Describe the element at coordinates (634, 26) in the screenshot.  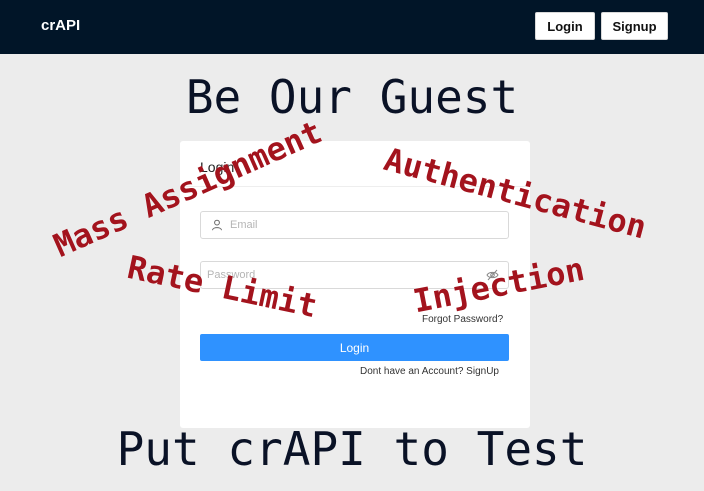
I see `header-signup-button: Signup` at that location.